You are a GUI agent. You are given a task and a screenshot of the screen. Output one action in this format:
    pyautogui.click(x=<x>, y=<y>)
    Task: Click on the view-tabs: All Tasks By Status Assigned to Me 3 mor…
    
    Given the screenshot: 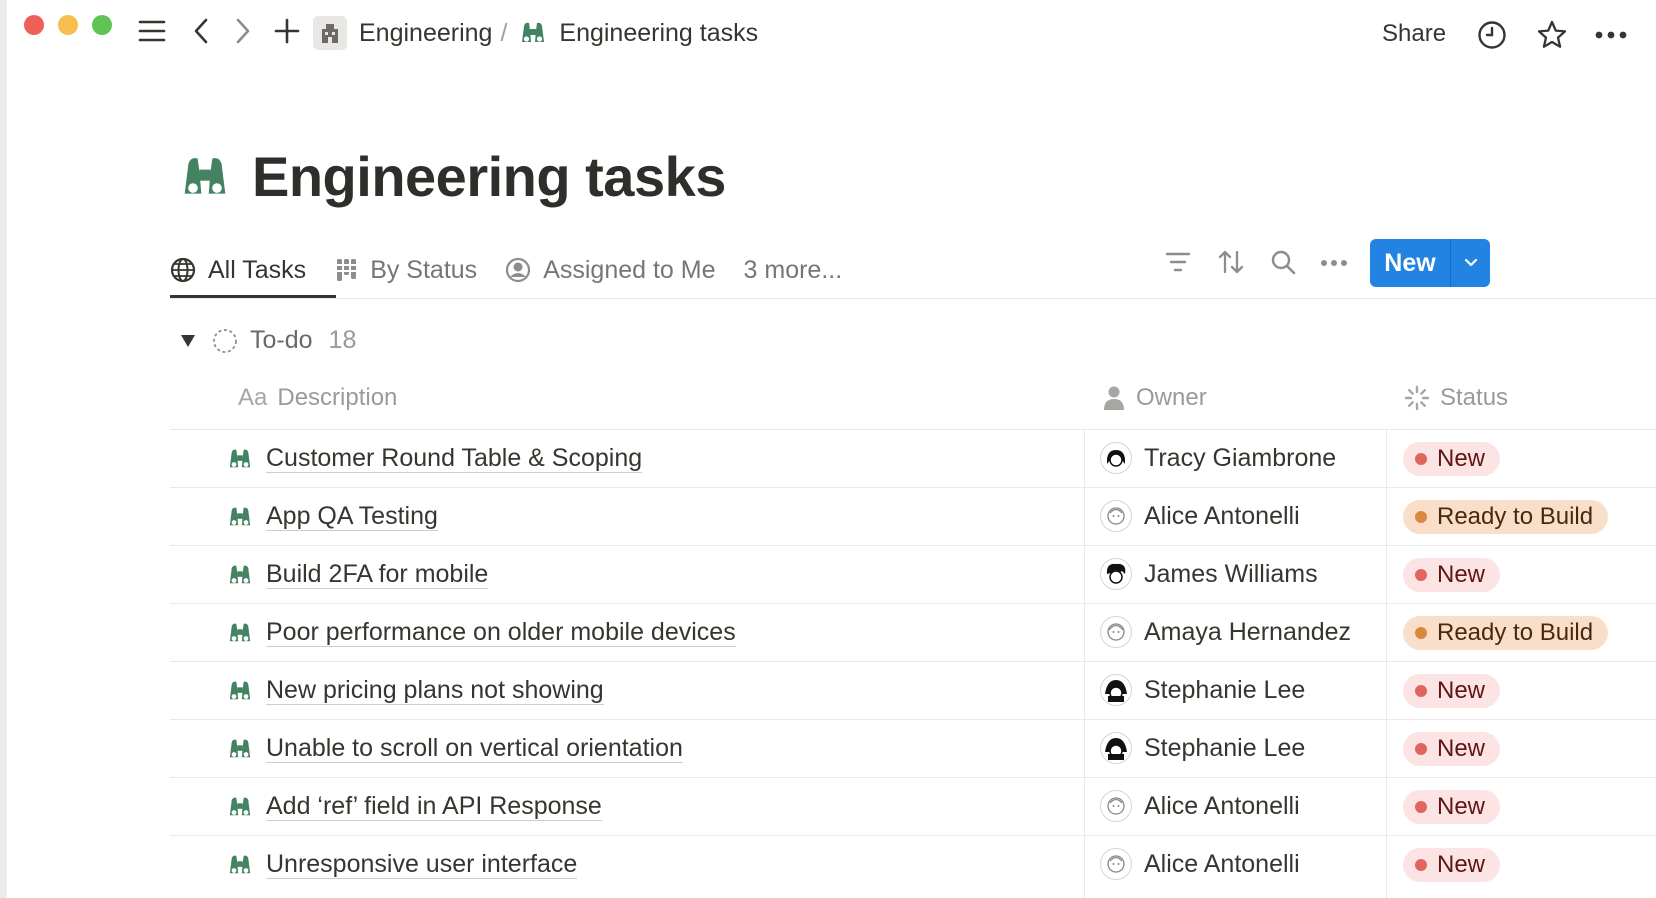 What is the action you would take?
    pyautogui.click(x=520, y=270)
    